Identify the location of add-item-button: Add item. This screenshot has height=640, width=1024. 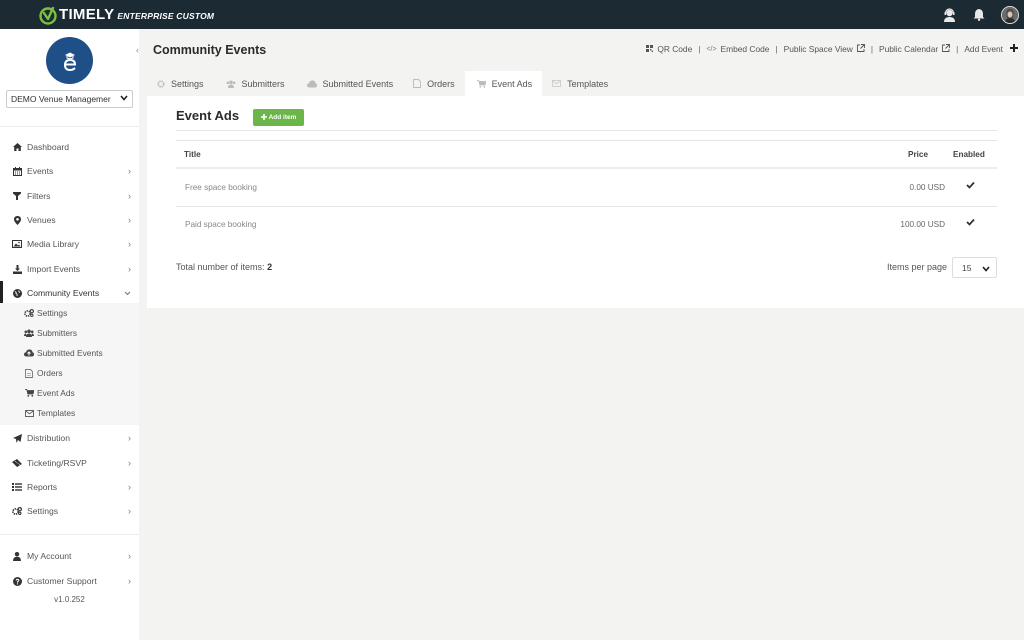
(278, 117).